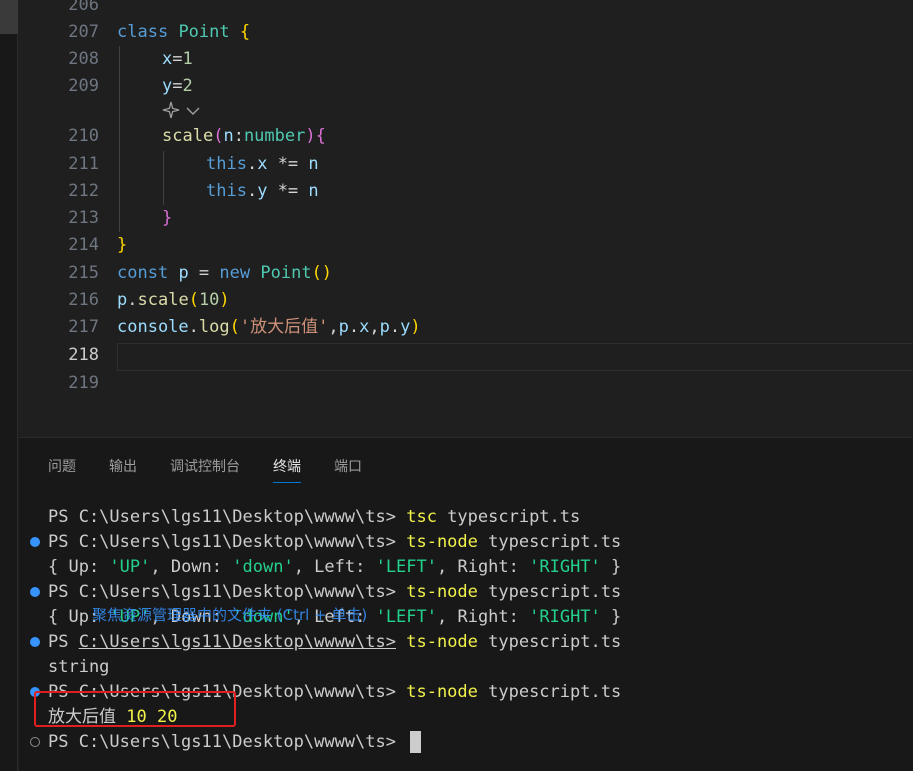 The image size is (913, 771). What do you see at coordinates (9, 385) in the screenshot?
I see `activity-bar` at bounding box center [9, 385].